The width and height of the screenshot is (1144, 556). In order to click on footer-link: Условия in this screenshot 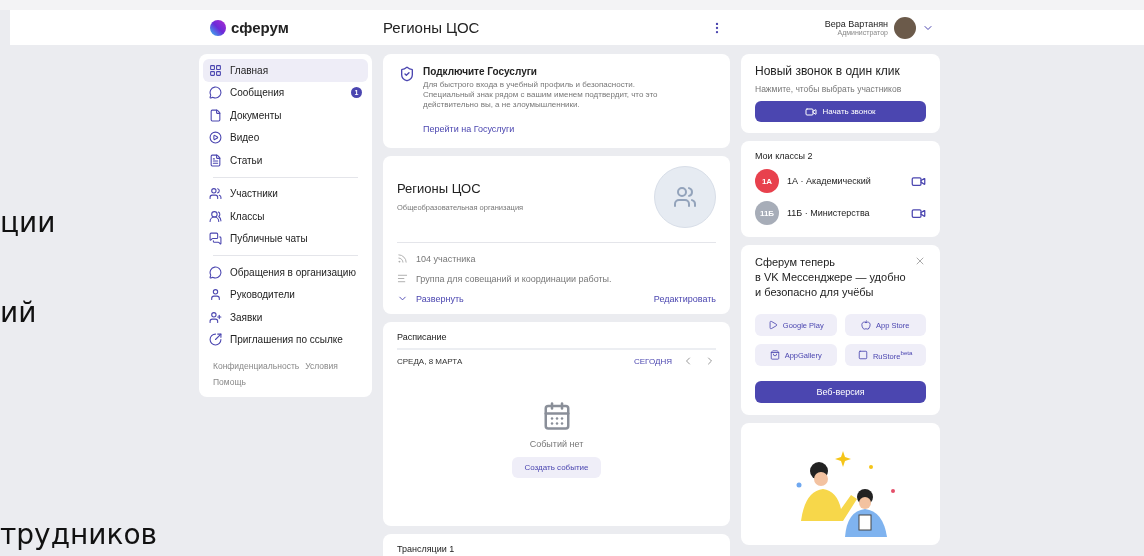, I will do `click(321, 366)`.